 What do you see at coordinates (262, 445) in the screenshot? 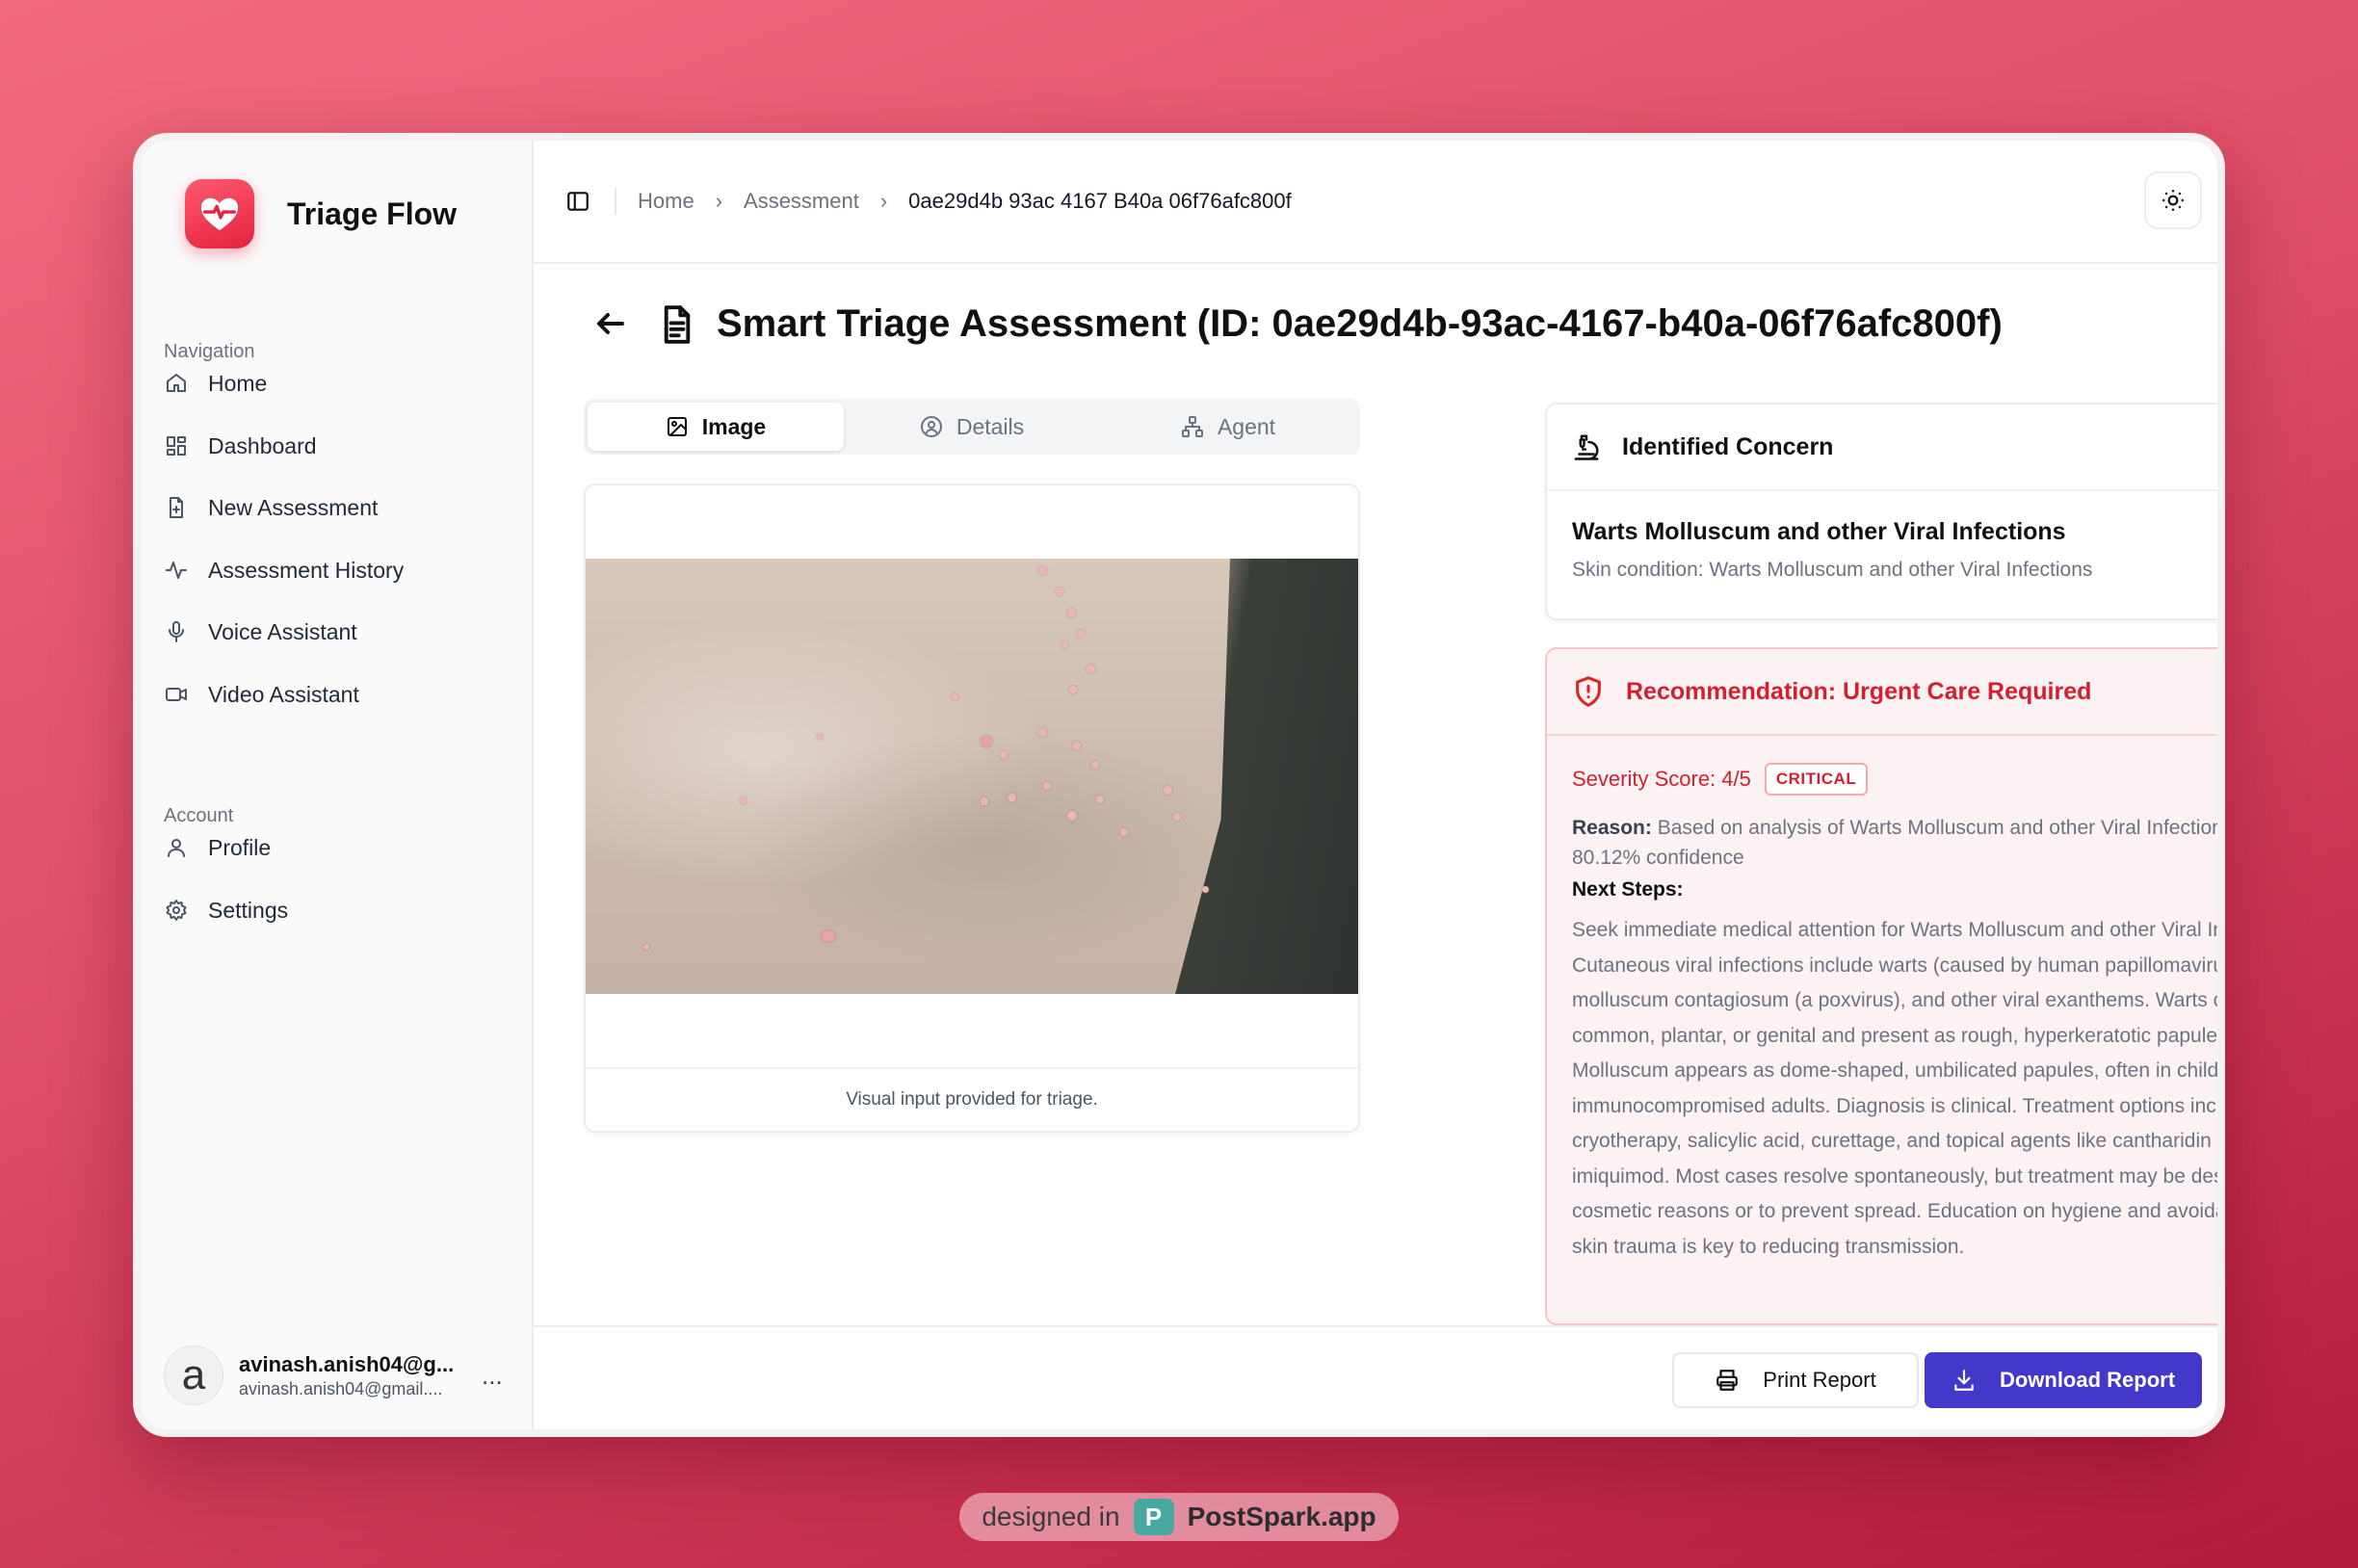
I see `sidebar-item-label: Dashboard` at bounding box center [262, 445].